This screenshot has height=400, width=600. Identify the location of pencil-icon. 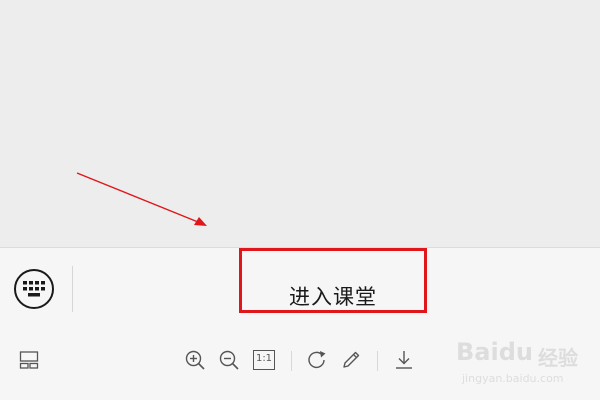
(351, 360).